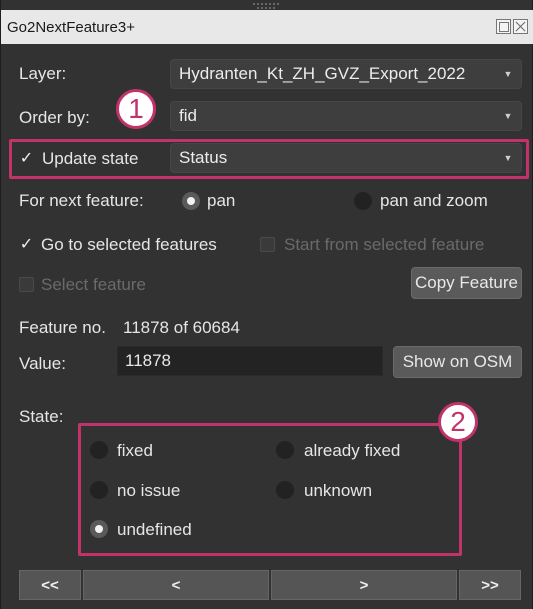 The width and height of the screenshot is (533, 609). I want to click on radio-pan, so click(191, 201).